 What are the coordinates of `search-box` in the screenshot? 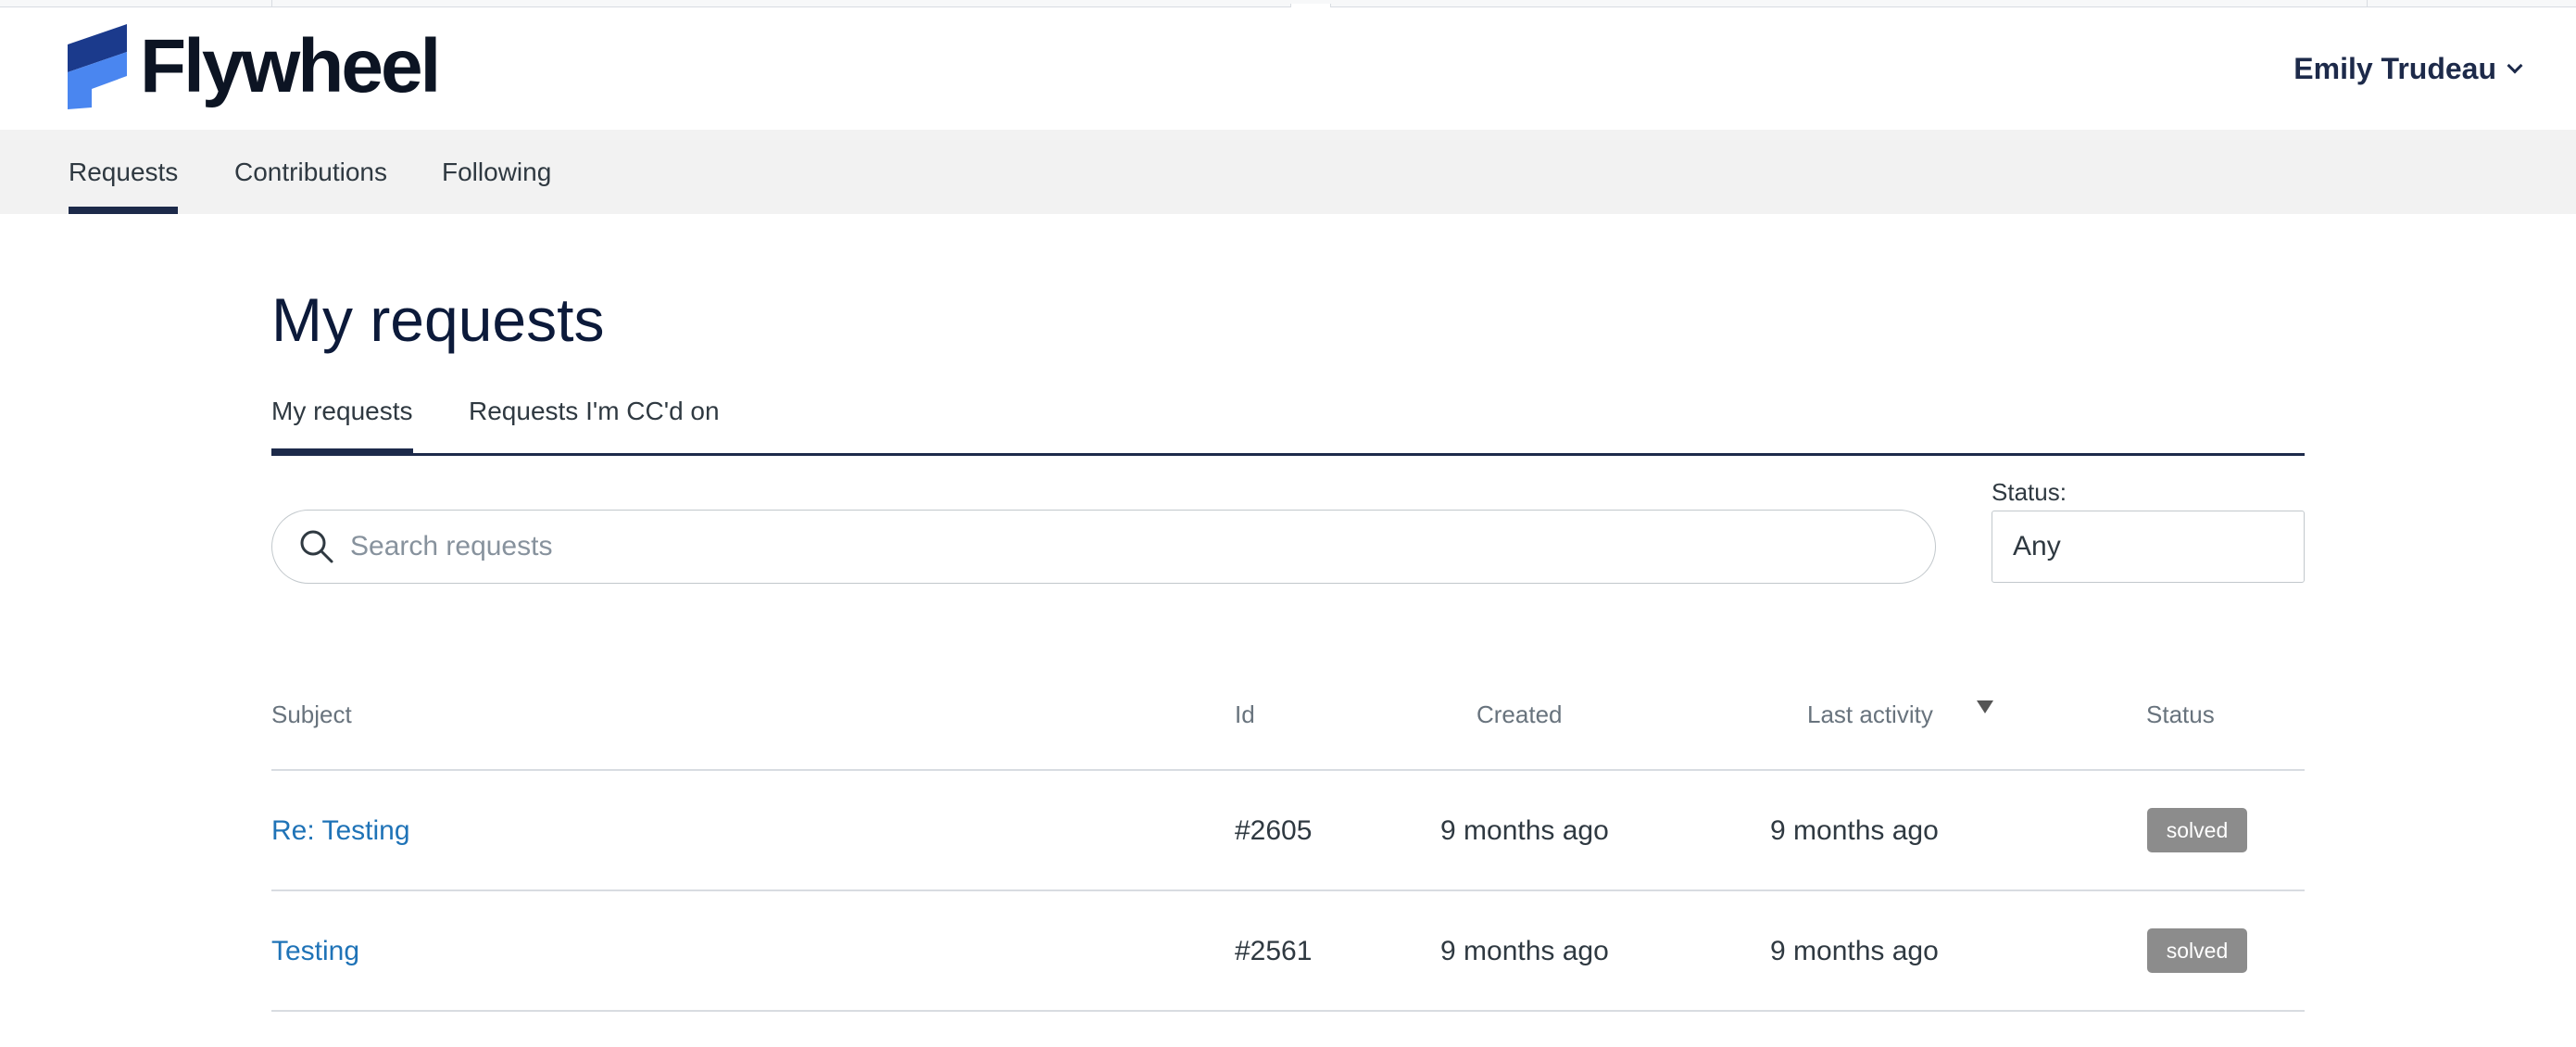 It's located at (1103, 547).